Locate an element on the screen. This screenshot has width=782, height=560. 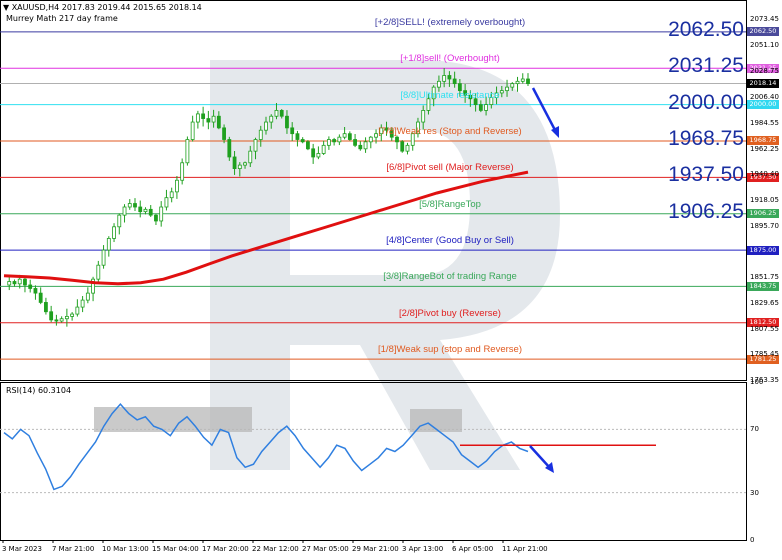
time-tick-label: 17 Mar 20:00 is located at coordinates (225, 549).